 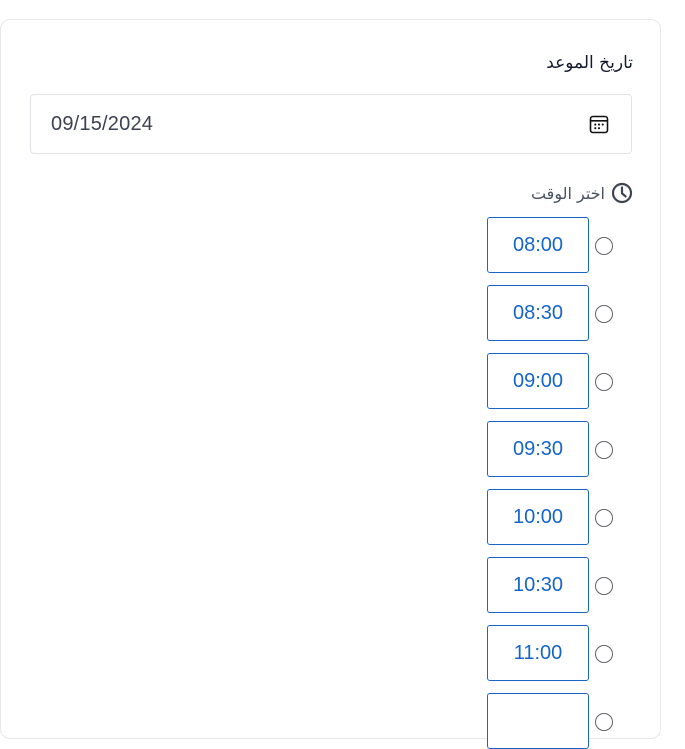 What do you see at coordinates (538, 585) in the screenshot?
I see `time-slot-button: 10:30` at bounding box center [538, 585].